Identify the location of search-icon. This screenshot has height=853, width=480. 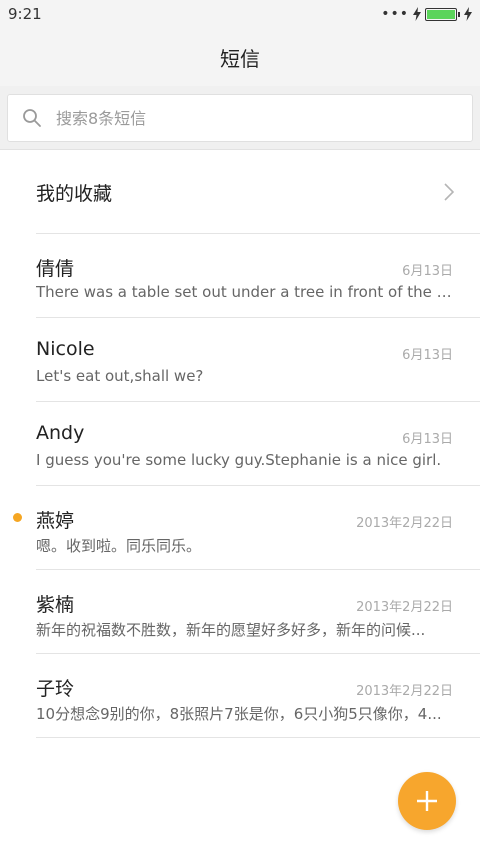
(32, 118).